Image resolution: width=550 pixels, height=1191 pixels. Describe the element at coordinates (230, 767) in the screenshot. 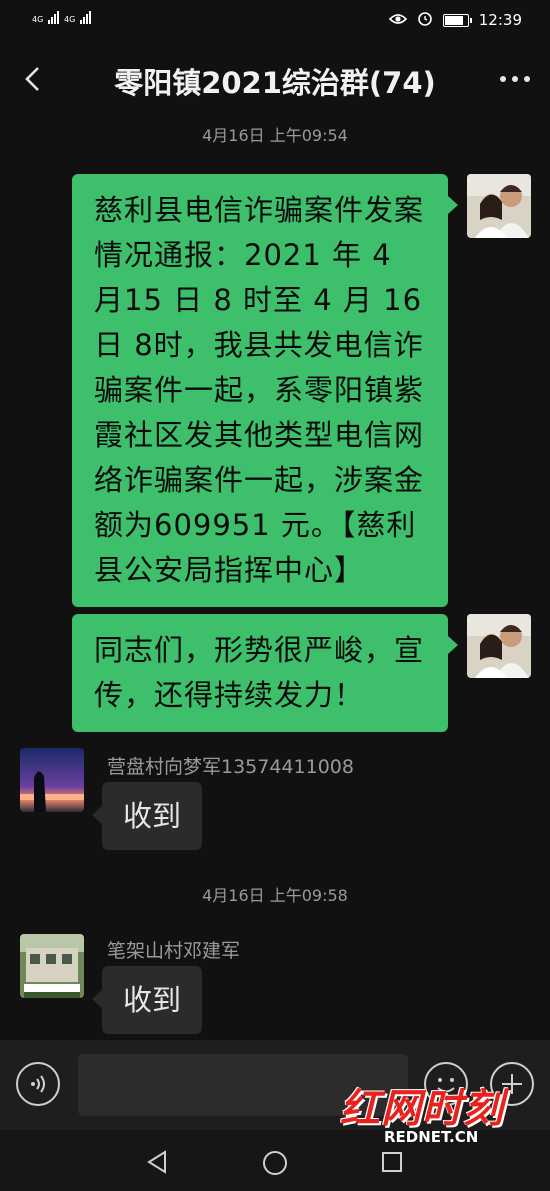

I see `sender-name: 营盘村向梦军13574411008` at that location.